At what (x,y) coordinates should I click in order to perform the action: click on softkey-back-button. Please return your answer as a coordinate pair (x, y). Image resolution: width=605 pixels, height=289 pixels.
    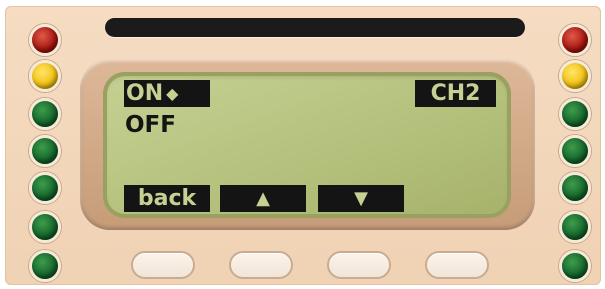
    Looking at the image, I should click on (163, 265).